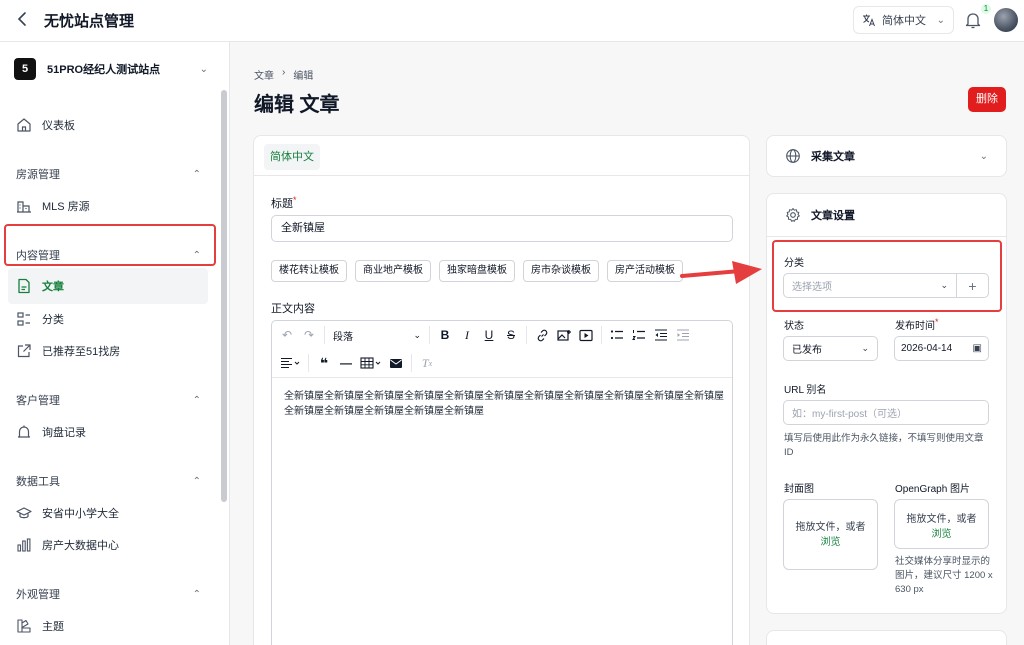  I want to click on indent-icon, so click(683, 335).